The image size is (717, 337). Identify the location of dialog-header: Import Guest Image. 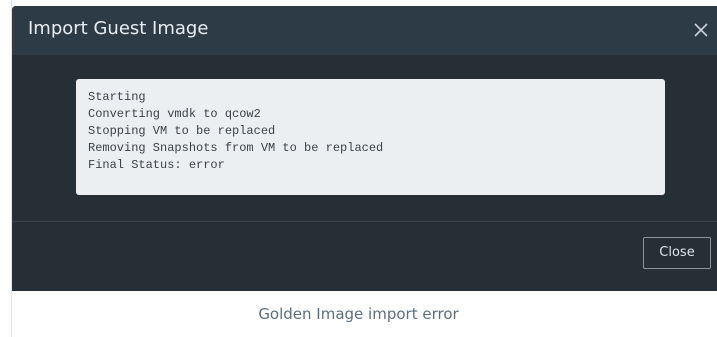
(364, 30).